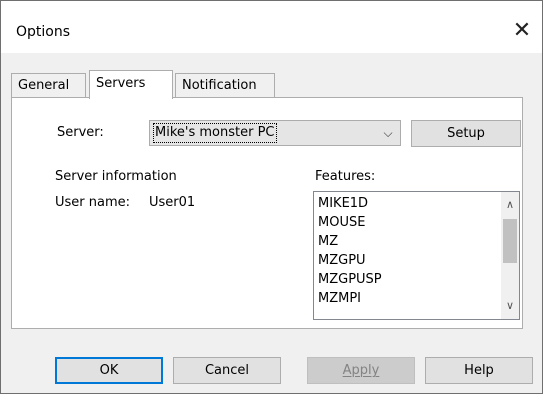  I want to click on close-icon: ✕, so click(522, 31).